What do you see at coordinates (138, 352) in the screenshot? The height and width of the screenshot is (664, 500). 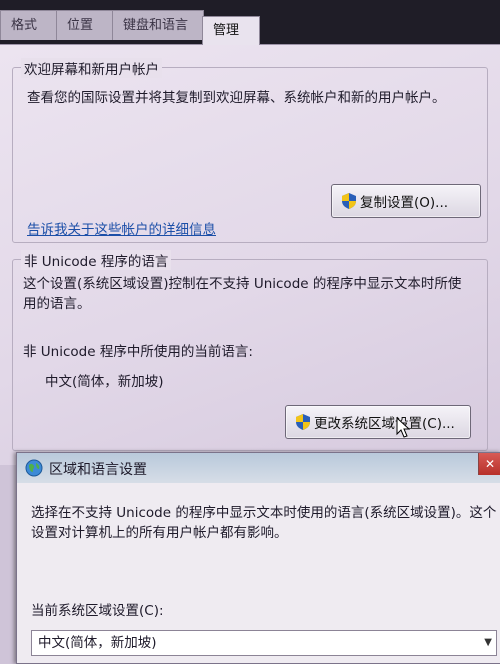 I see `current-language-label: 非 Unicode 程序中所使用的当前语言:` at bounding box center [138, 352].